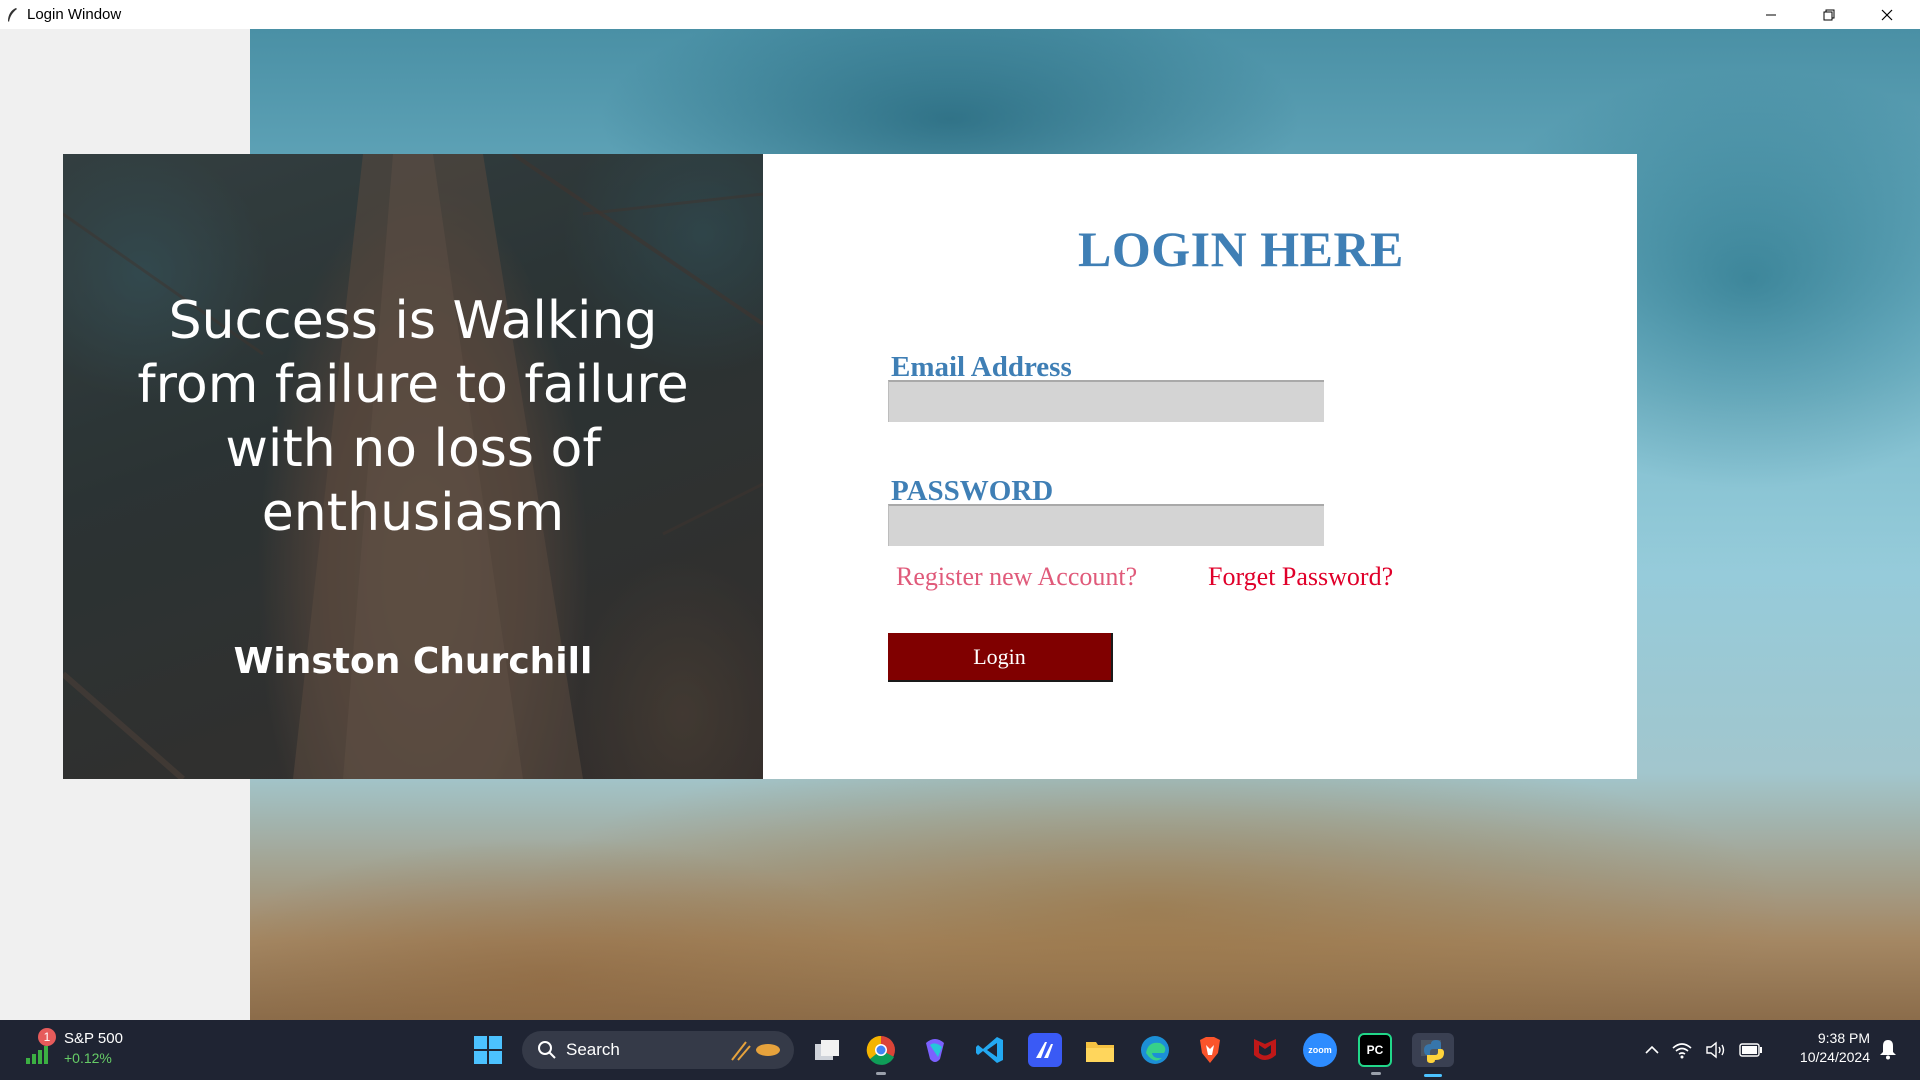 The width and height of the screenshot is (1920, 1080). Describe the element at coordinates (413, 661) in the screenshot. I see `quote-author: Winston Churchill` at that location.